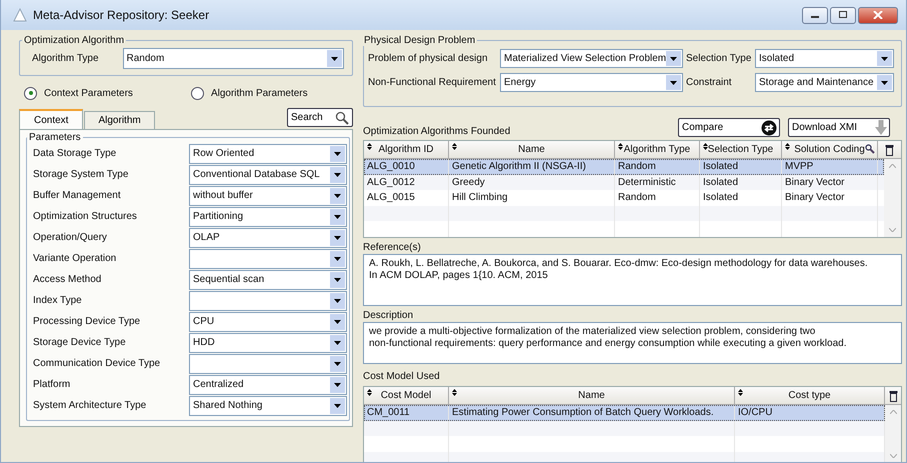 Image resolution: width=907 pixels, height=463 pixels. What do you see at coordinates (81, 174) in the screenshot?
I see `field-label: Storage System Type` at bounding box center [81, 174].